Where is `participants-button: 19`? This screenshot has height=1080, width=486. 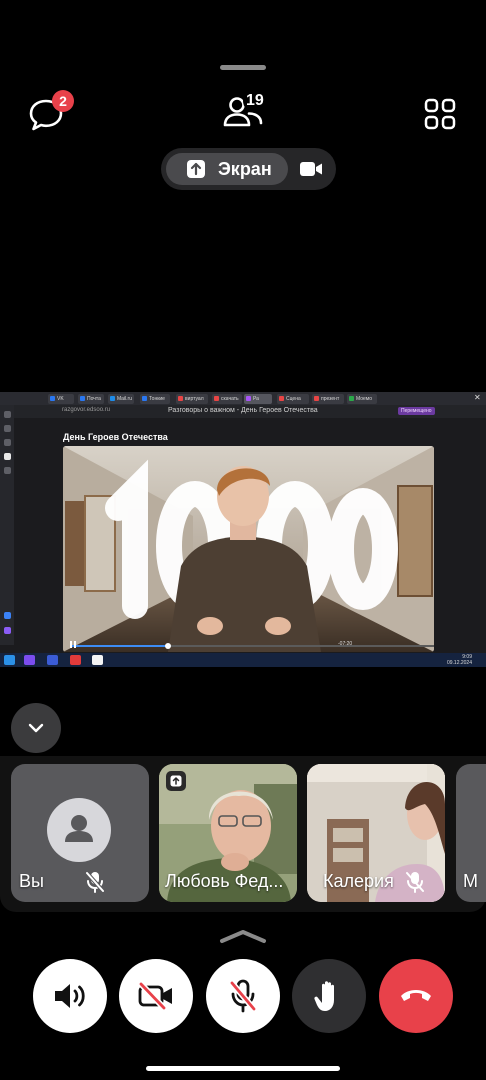 participants-button: 19 is located at coordinates (247, 111).